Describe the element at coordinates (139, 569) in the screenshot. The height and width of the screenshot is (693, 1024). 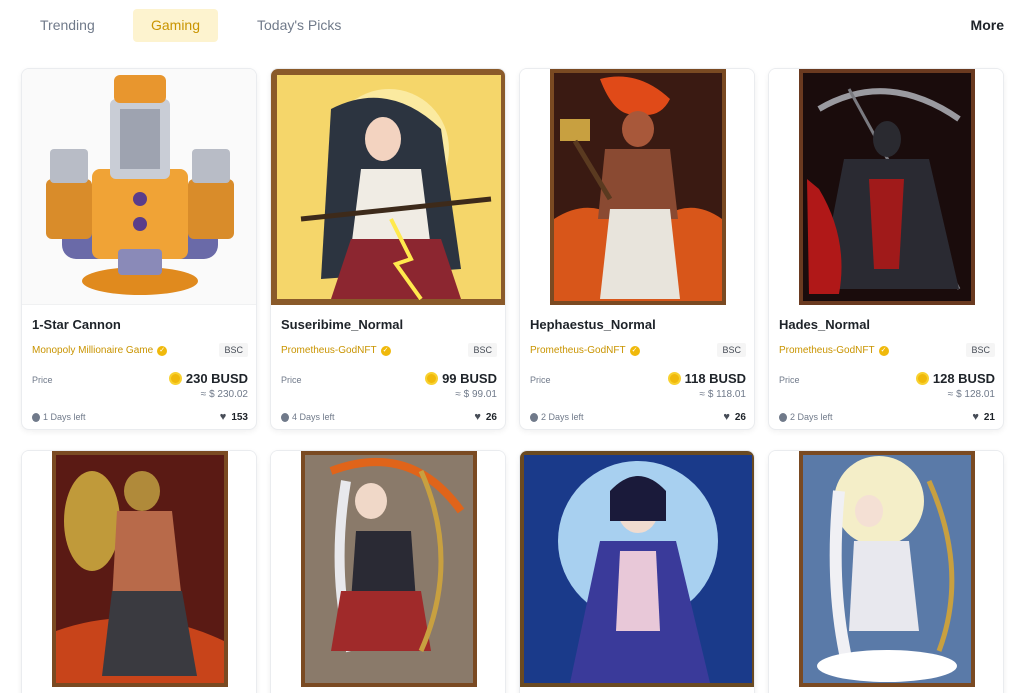
I see `nft-image-warrior` at that location.